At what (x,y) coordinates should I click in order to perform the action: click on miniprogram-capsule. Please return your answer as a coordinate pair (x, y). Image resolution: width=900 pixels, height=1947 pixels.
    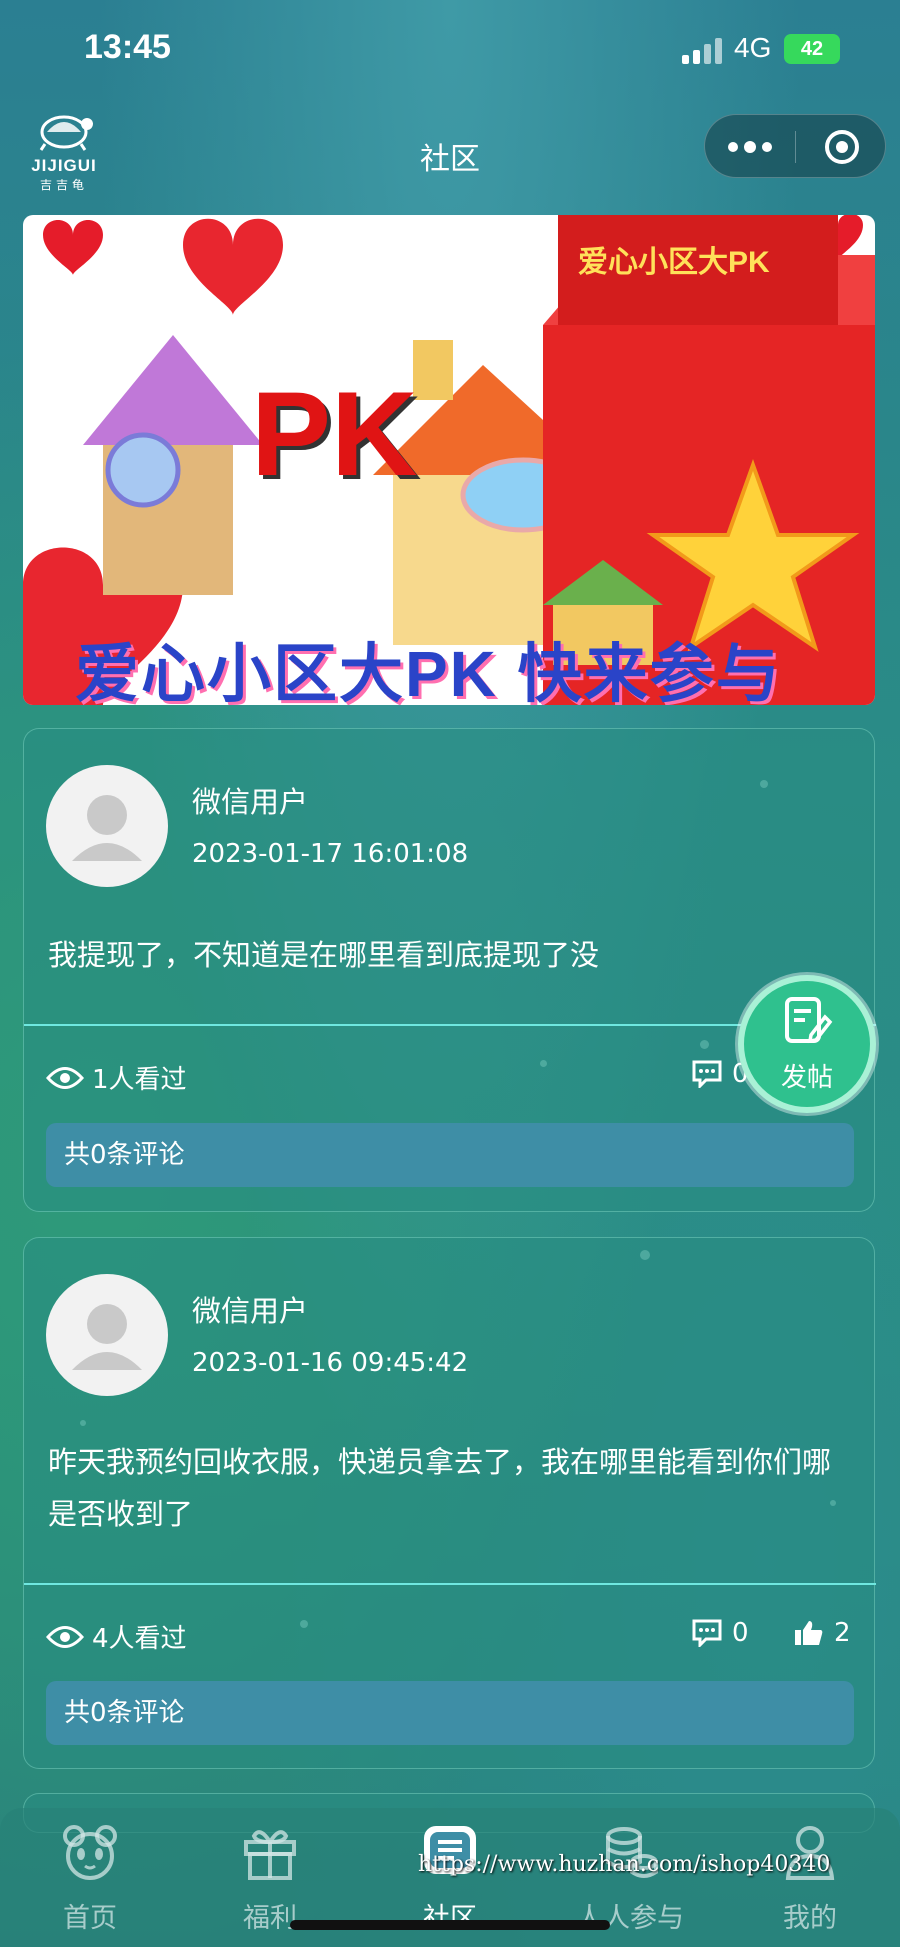
    Looking at the image, I should click on (795, 146).